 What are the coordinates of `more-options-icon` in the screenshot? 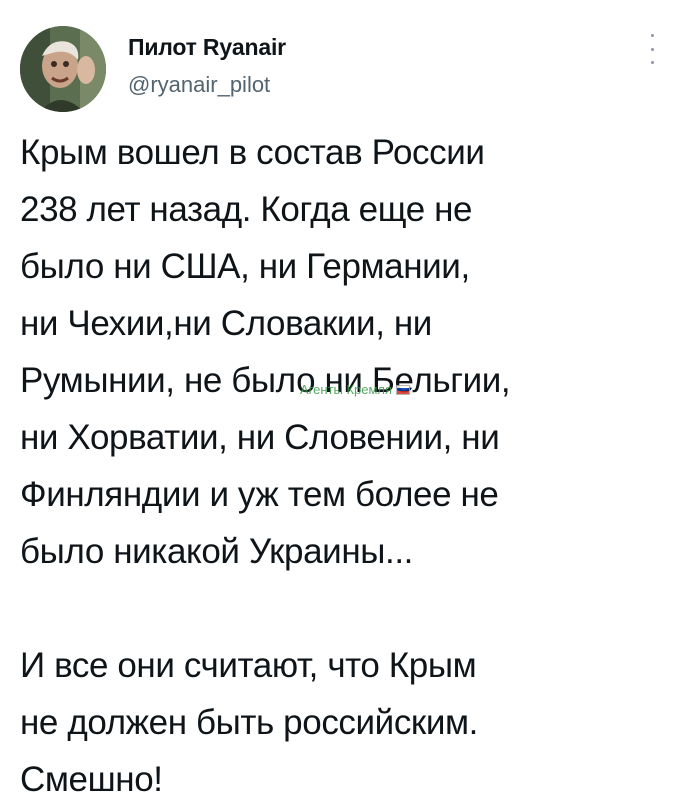 It's located at (652, 49).